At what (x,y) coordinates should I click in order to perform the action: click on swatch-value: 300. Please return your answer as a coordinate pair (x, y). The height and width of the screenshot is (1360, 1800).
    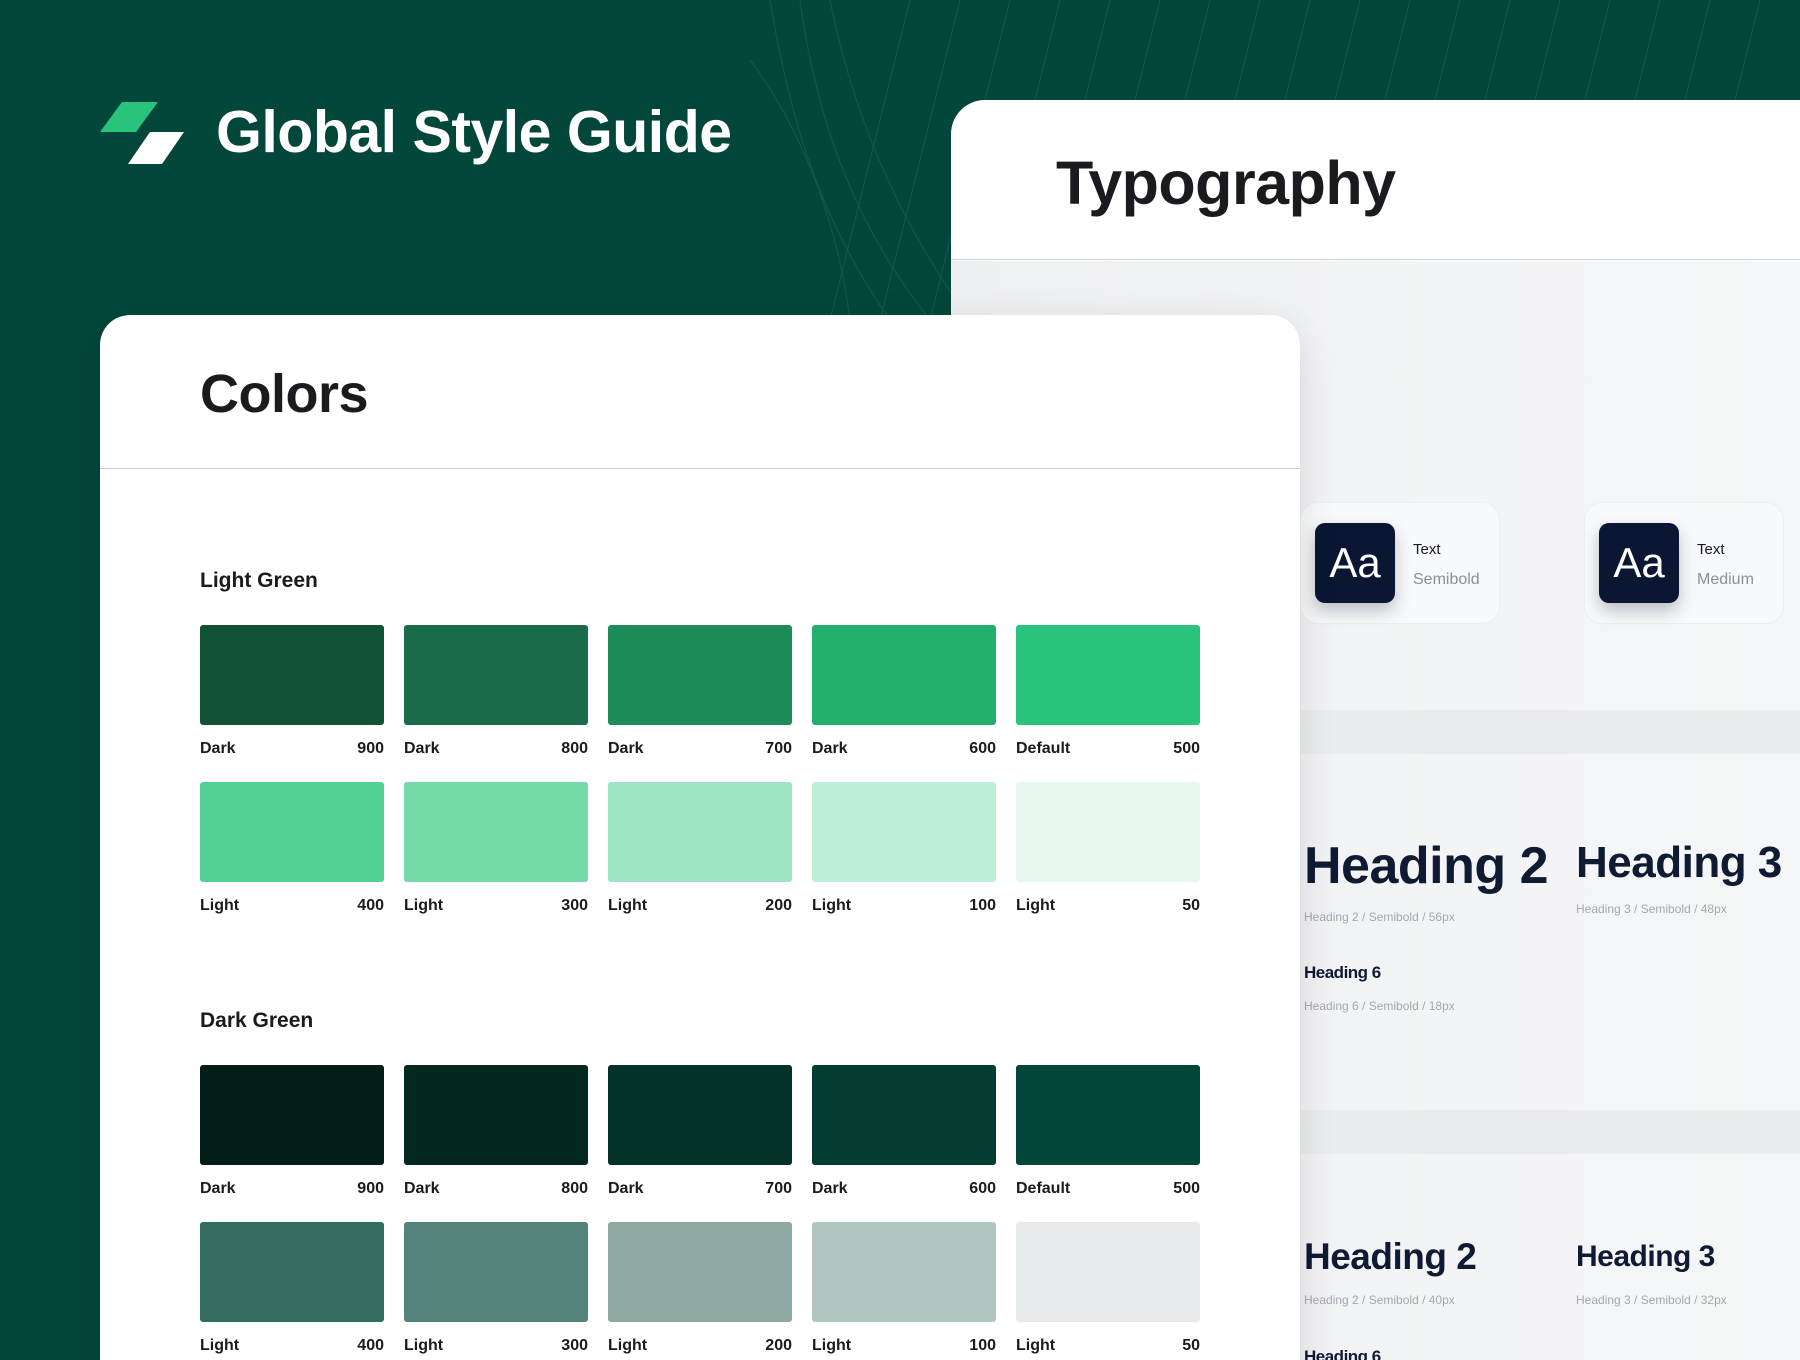
    Looking at the image, I should click on (574, 1345).